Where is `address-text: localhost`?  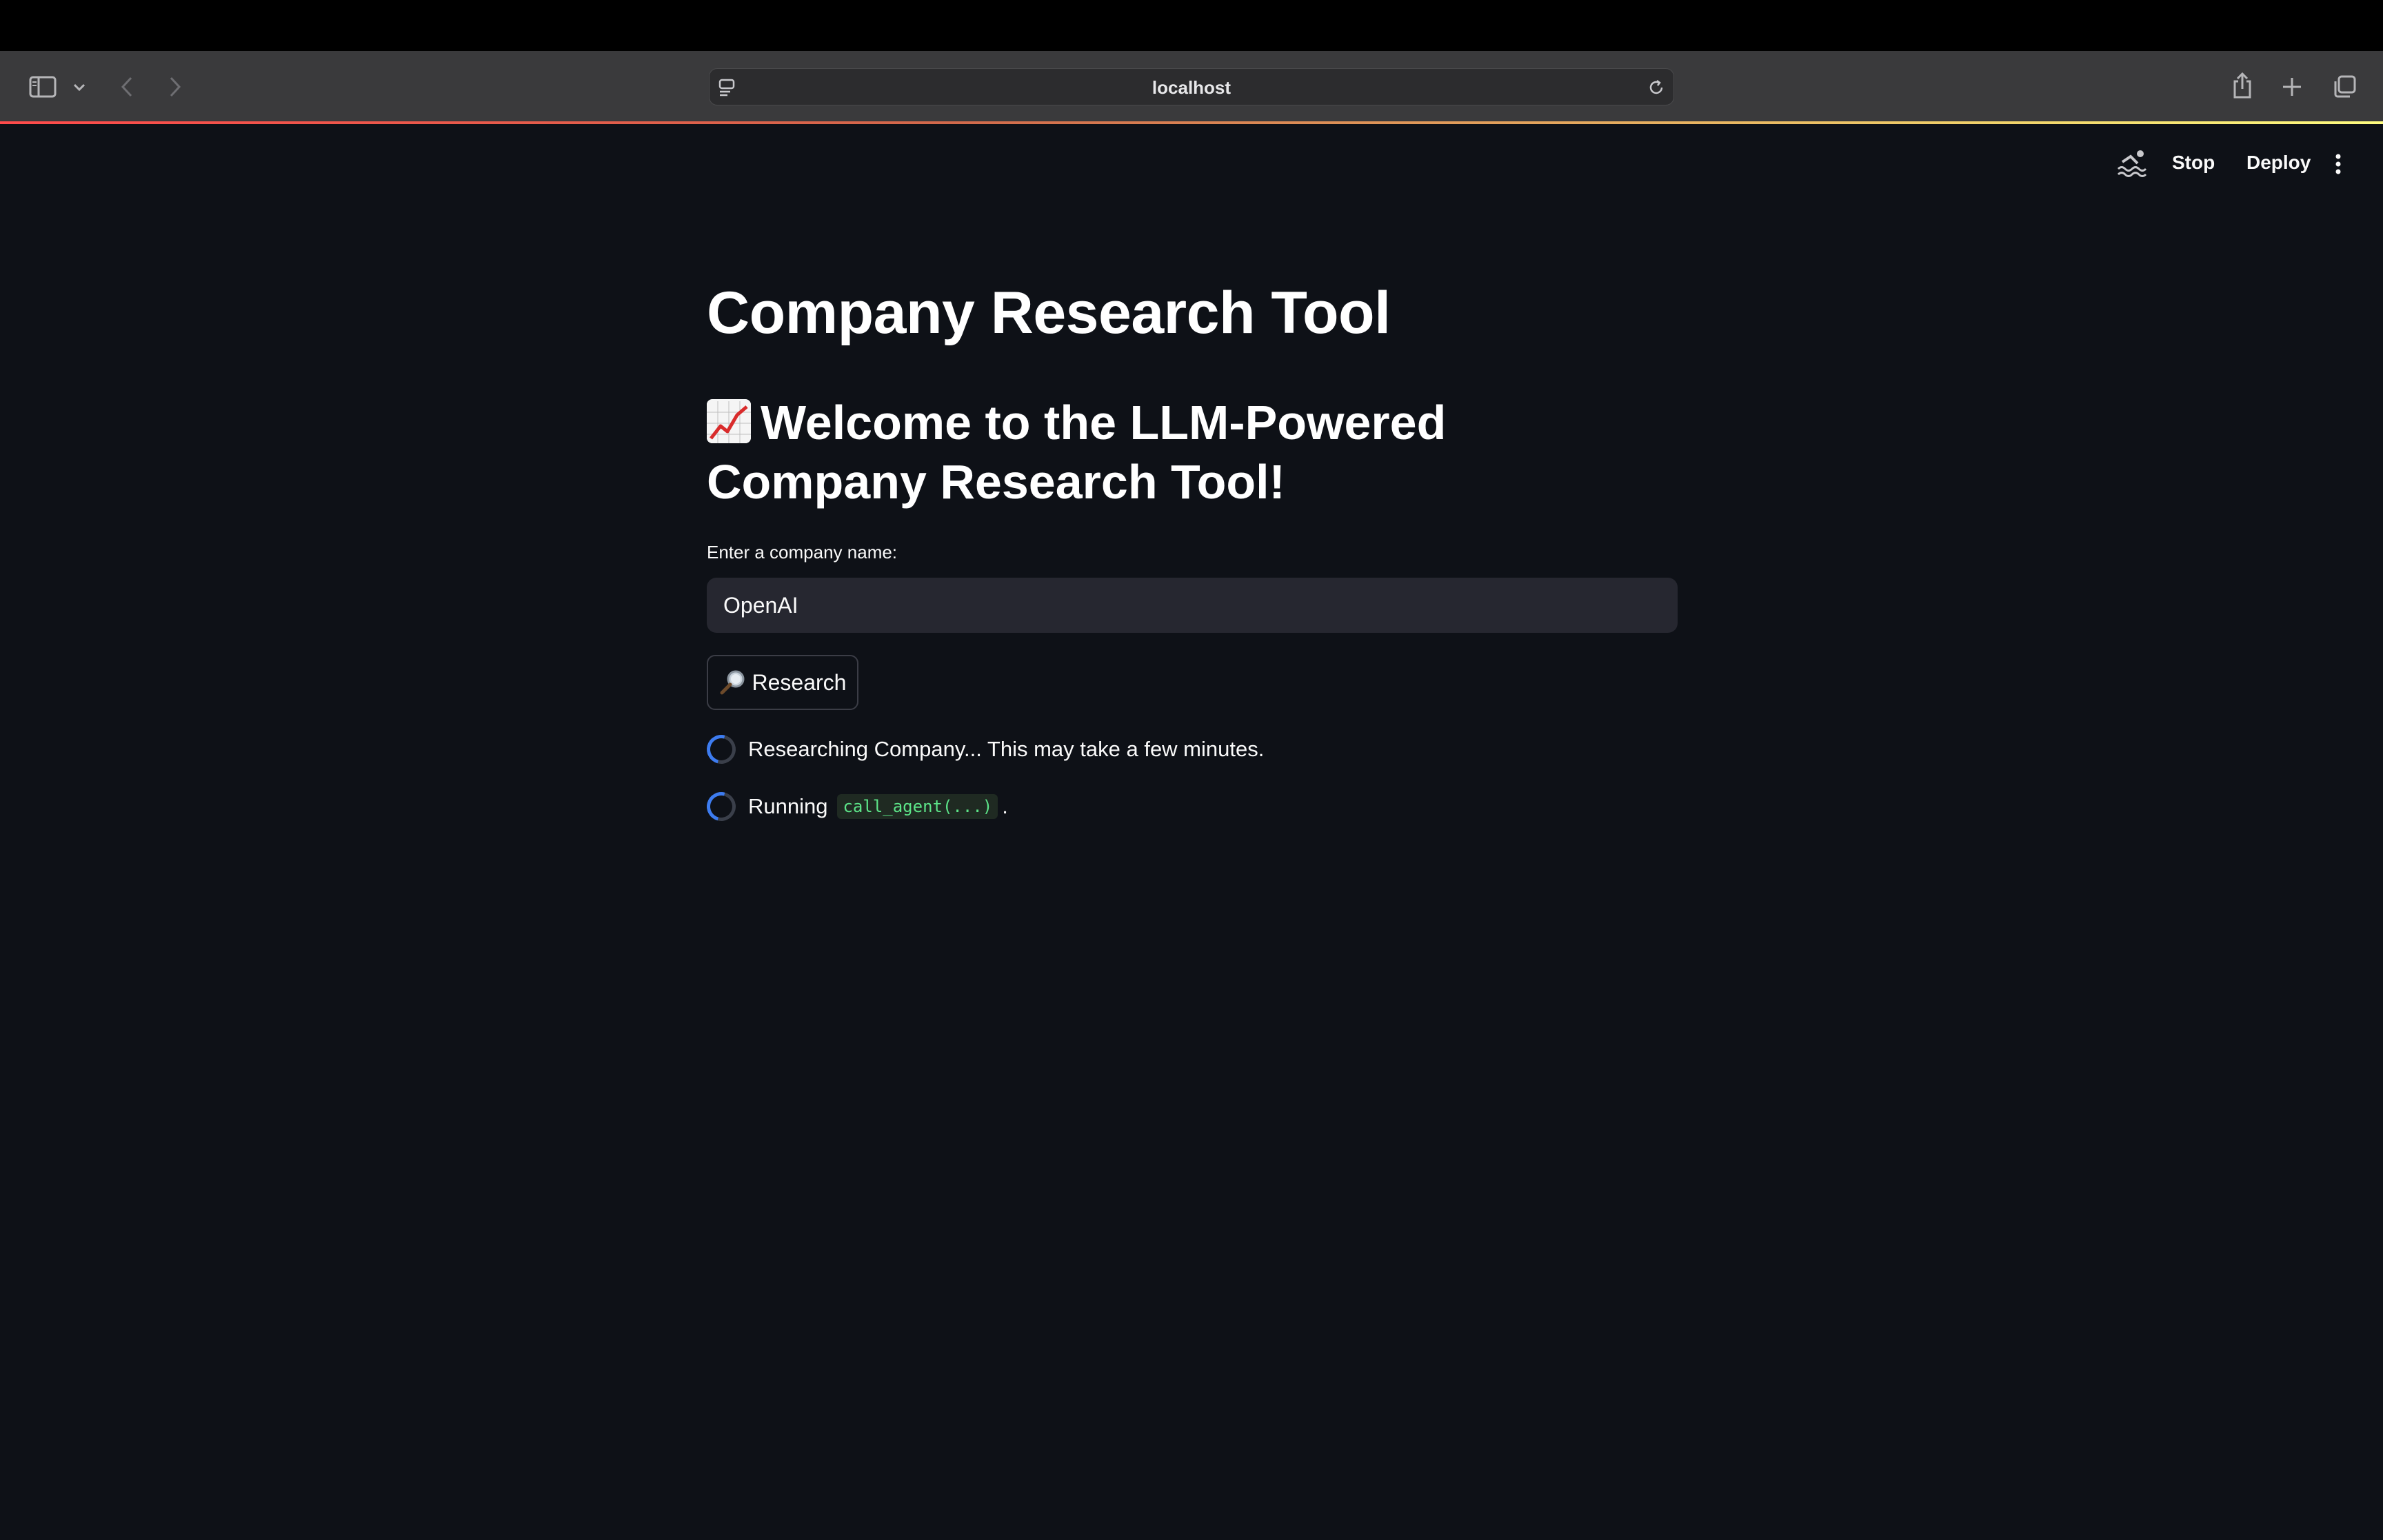
address-text: localhost is located at coordinates (1191, 88).